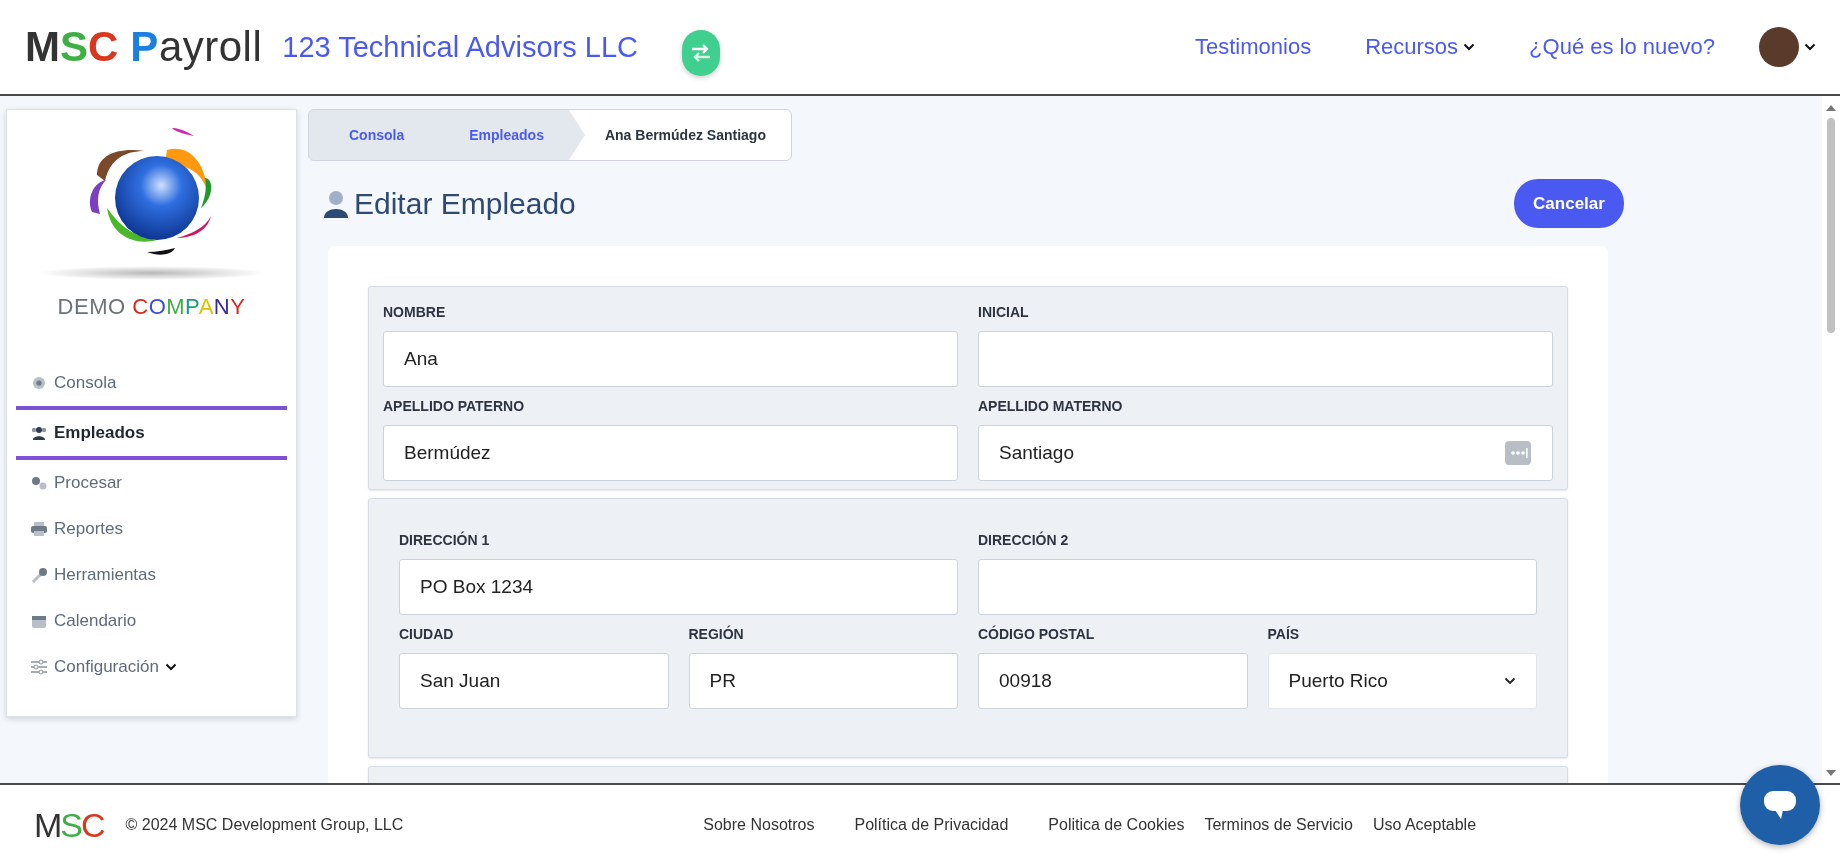 The height and width of the screenshot is (864, 1840). What do you see at coordinates (144, 47) in the screenshot?
I see `payroll-logo: MSC Payroll` at bounding box center [144, 47].